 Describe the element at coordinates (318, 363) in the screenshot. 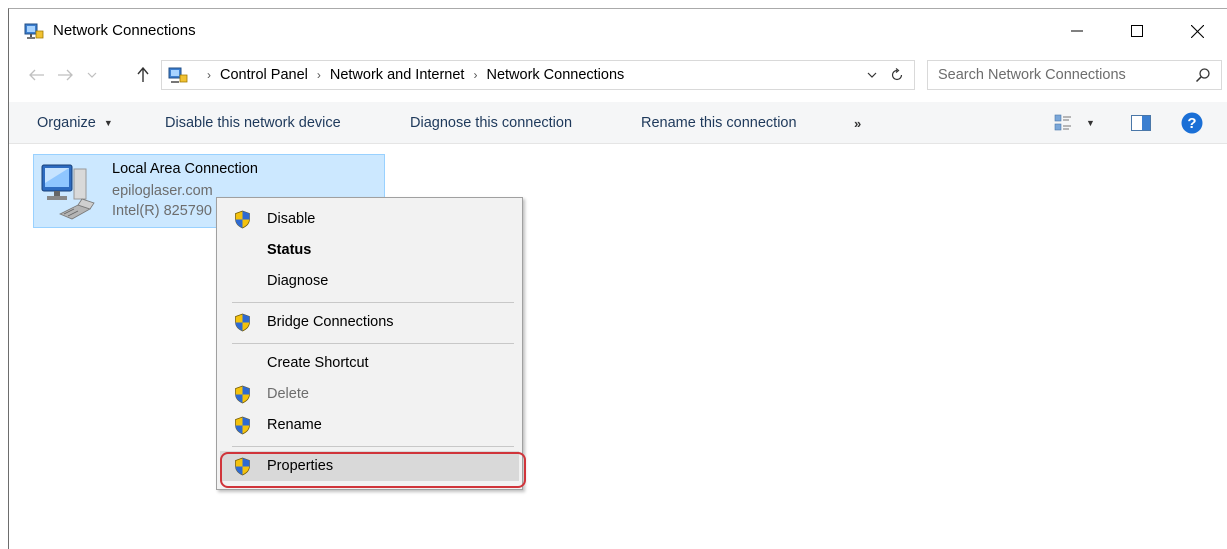

I see `menu-item-label: Create Shortcut` at that location.